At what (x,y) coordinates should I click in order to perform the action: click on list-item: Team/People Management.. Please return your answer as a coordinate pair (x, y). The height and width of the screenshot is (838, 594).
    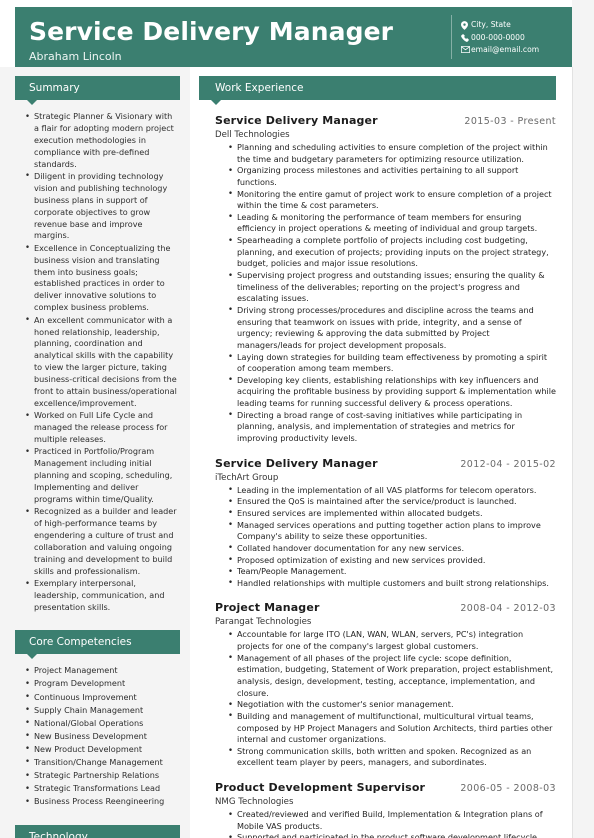
    Looking at the image, I should click on (392, 572).